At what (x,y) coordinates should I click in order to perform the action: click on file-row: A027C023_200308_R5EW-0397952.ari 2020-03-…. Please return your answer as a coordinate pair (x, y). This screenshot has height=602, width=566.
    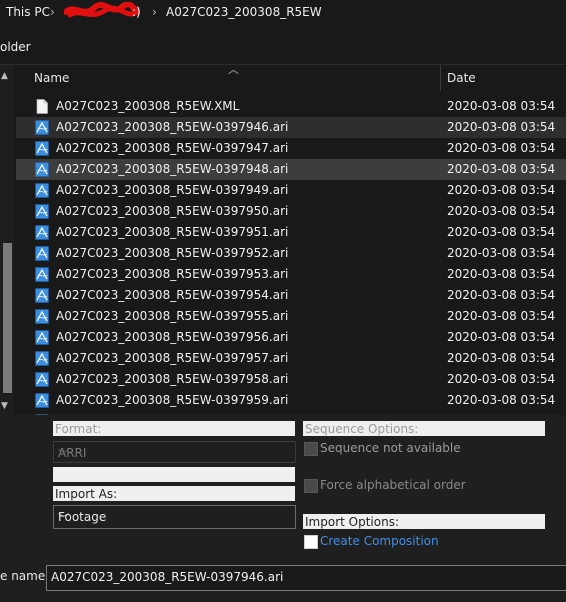
    Looking at the image, I should click on (291, 253).